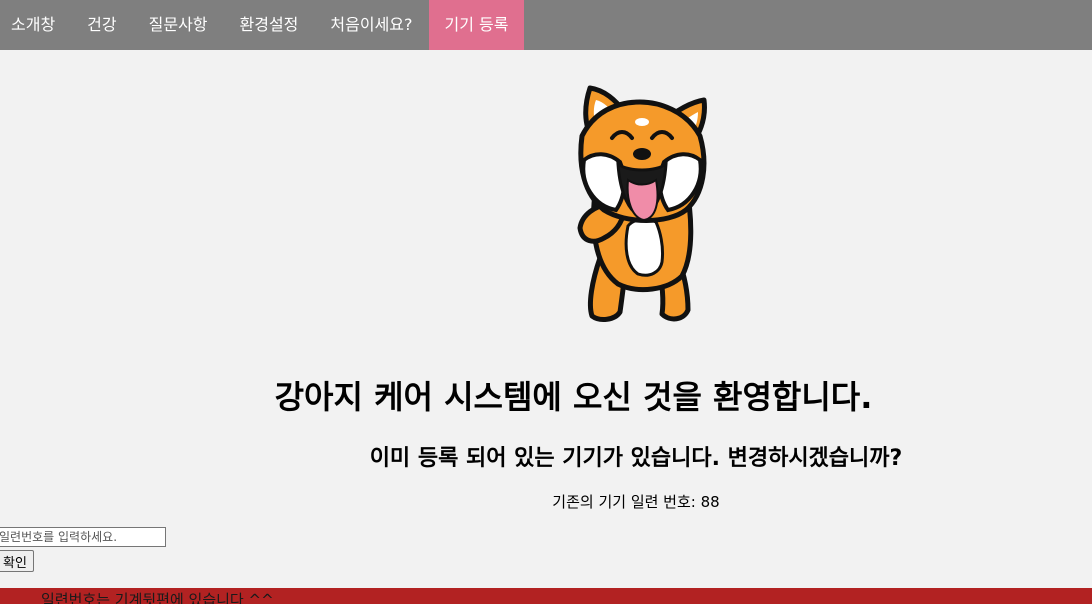  I want to click on nav-item-device-register: 기기 등록, so click(476, 25).